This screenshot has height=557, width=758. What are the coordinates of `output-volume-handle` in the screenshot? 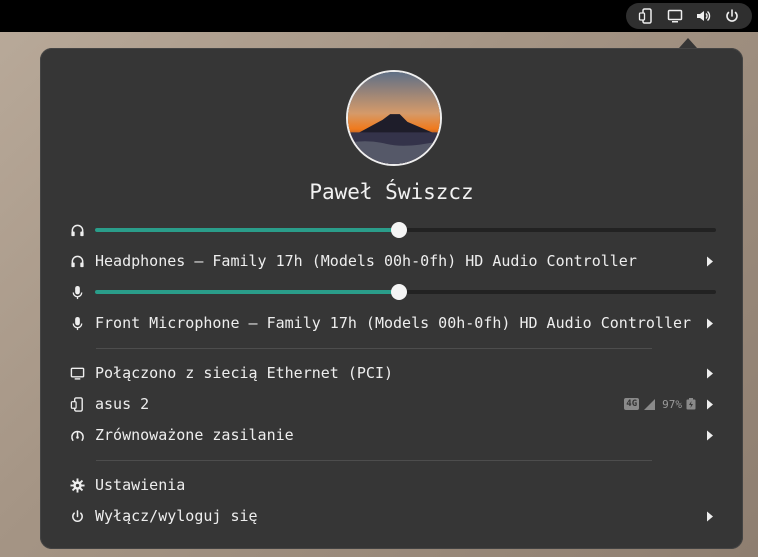 It's located at (399, 230).